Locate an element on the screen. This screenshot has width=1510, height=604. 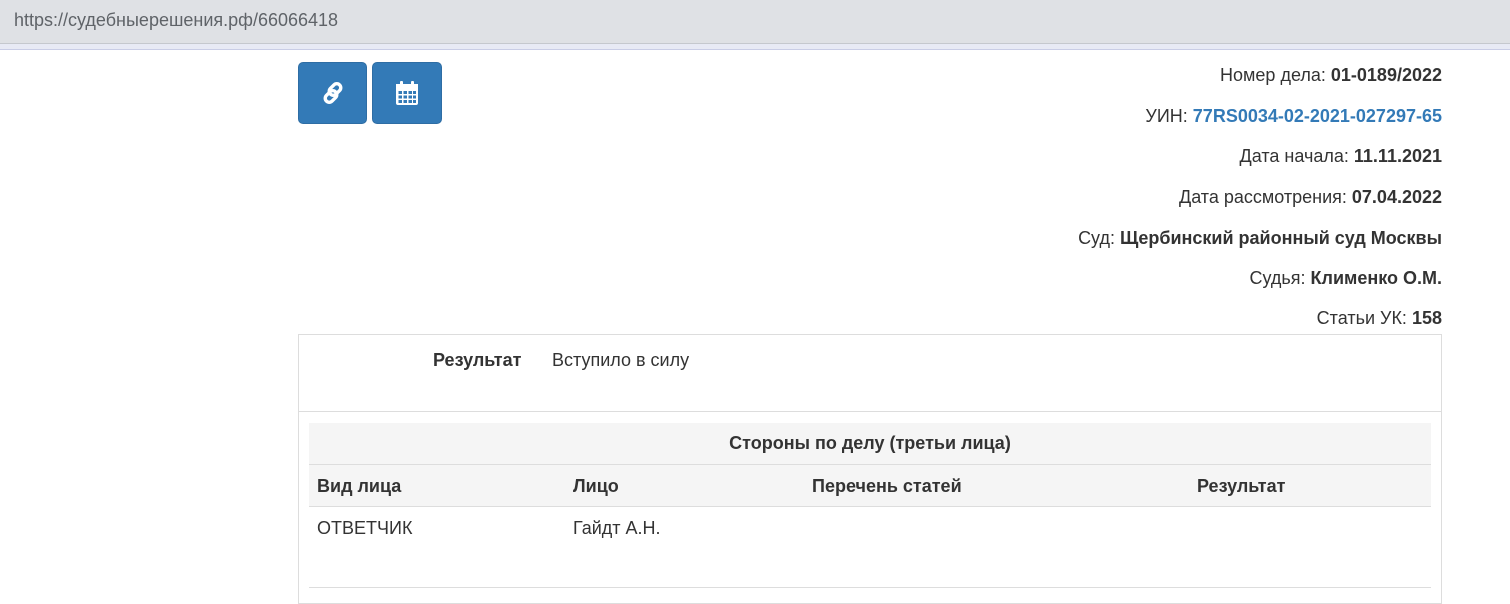
header-articles-list: Перечень статей is located at coordinates (887, 486).